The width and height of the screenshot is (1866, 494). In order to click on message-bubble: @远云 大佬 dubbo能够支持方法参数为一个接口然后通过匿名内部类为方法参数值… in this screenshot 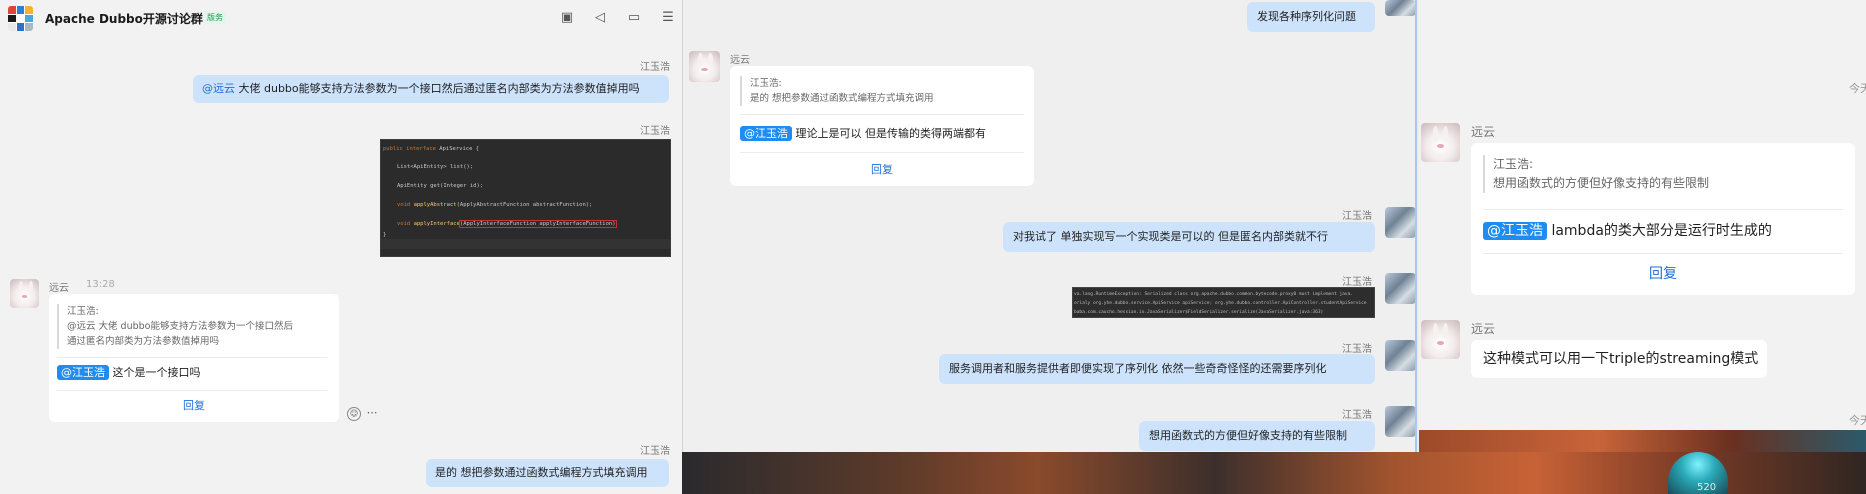, I will do `click(431, 89)`.